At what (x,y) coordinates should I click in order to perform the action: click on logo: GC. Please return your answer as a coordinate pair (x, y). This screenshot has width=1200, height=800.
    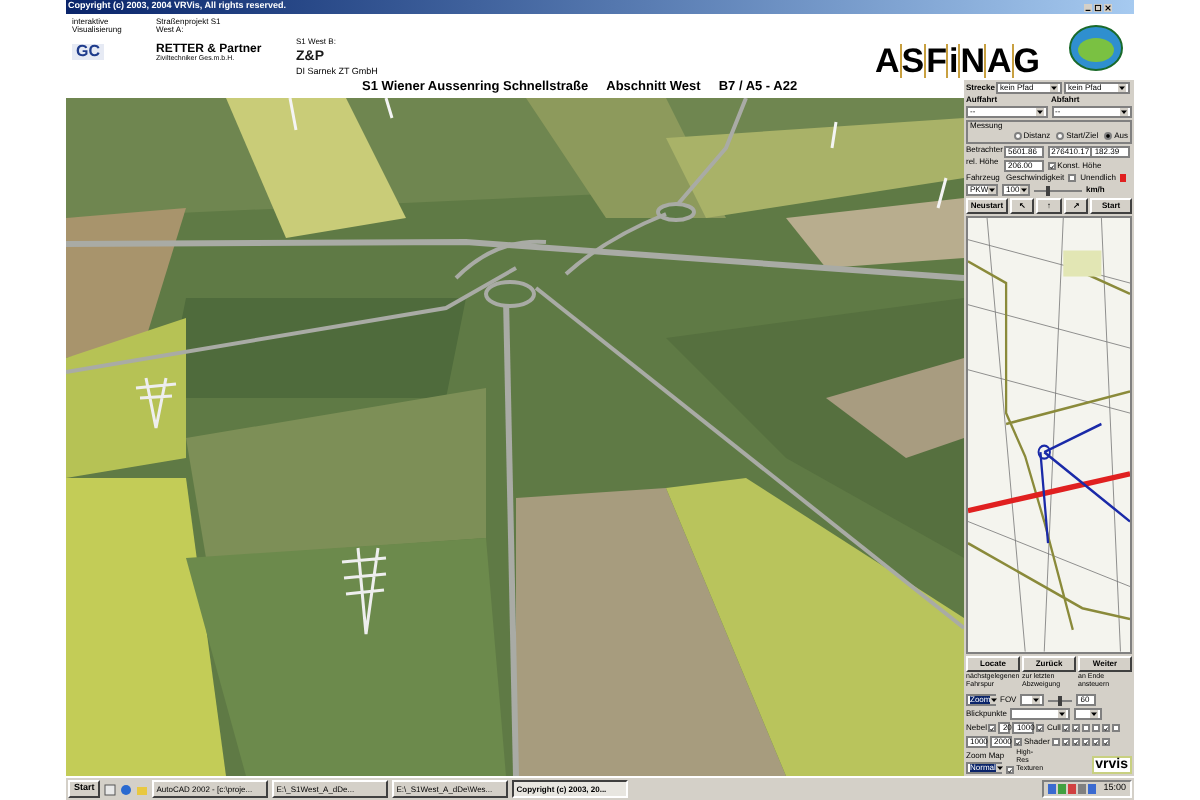
    Looking at the image, I should click on (88, 51).